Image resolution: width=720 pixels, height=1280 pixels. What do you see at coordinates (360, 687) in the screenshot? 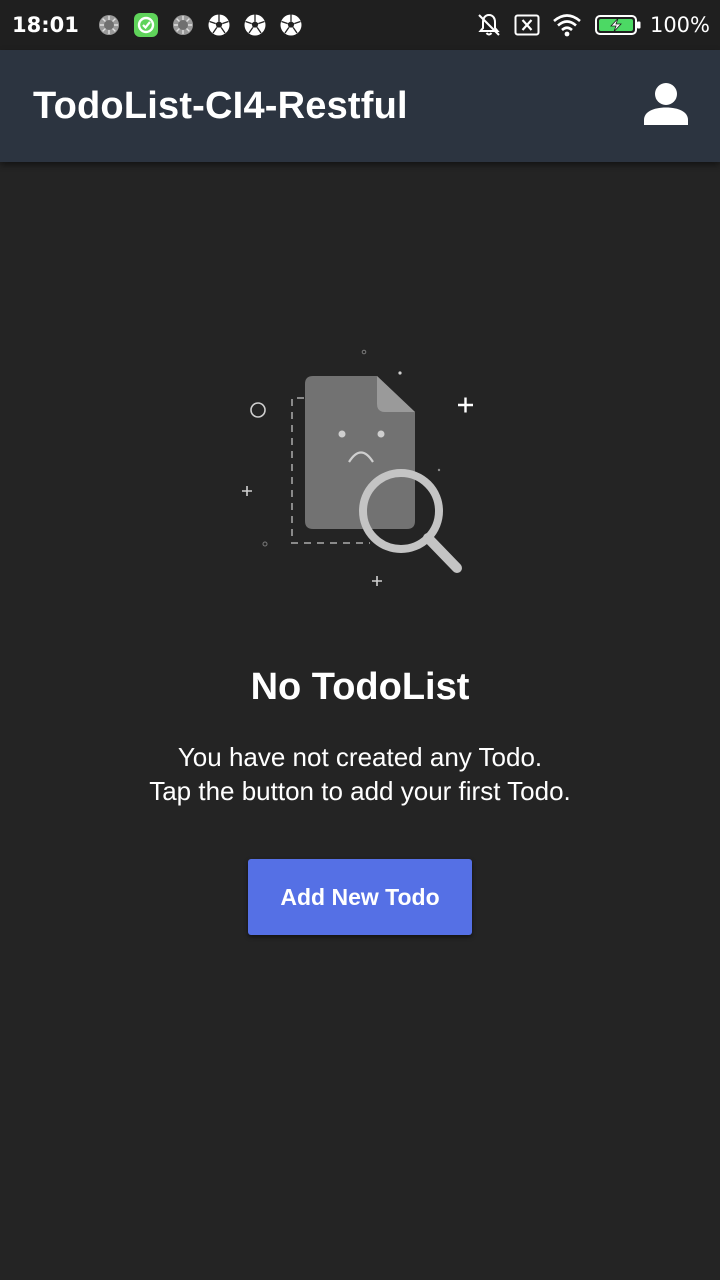
I see `empty-state-title: No TodoList` at bounding box center [360, 687].